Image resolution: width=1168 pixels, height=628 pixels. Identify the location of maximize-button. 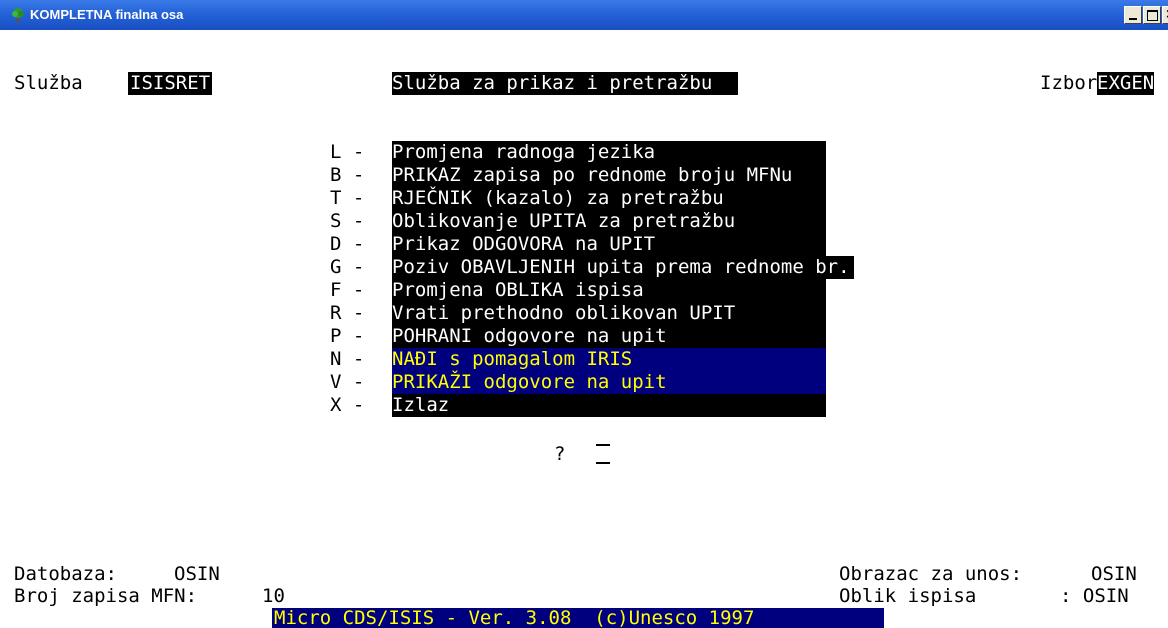
(1152, 15).